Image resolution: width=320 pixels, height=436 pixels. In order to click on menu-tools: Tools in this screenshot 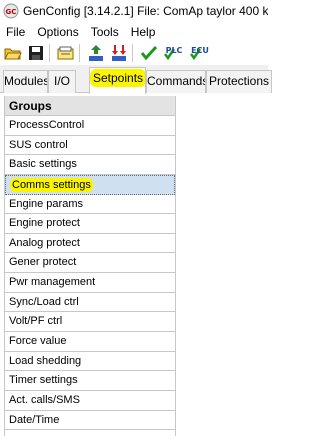, I will do `click(105, 32)`.